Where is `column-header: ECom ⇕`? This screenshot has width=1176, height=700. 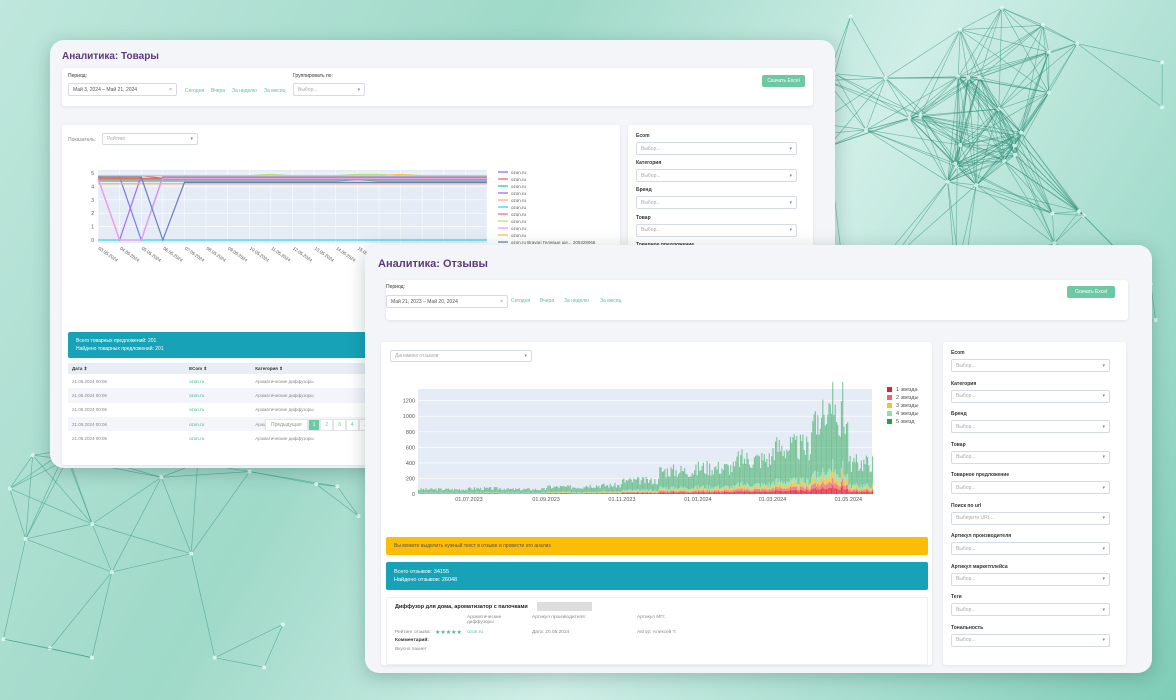 column-header: ECom ⇕ is located at coordinates (218, 368).